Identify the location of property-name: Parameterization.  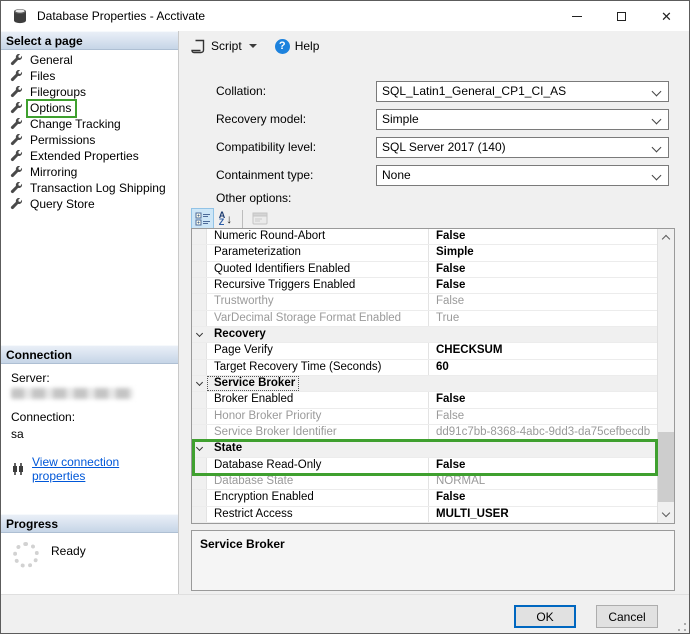
(318, 253).